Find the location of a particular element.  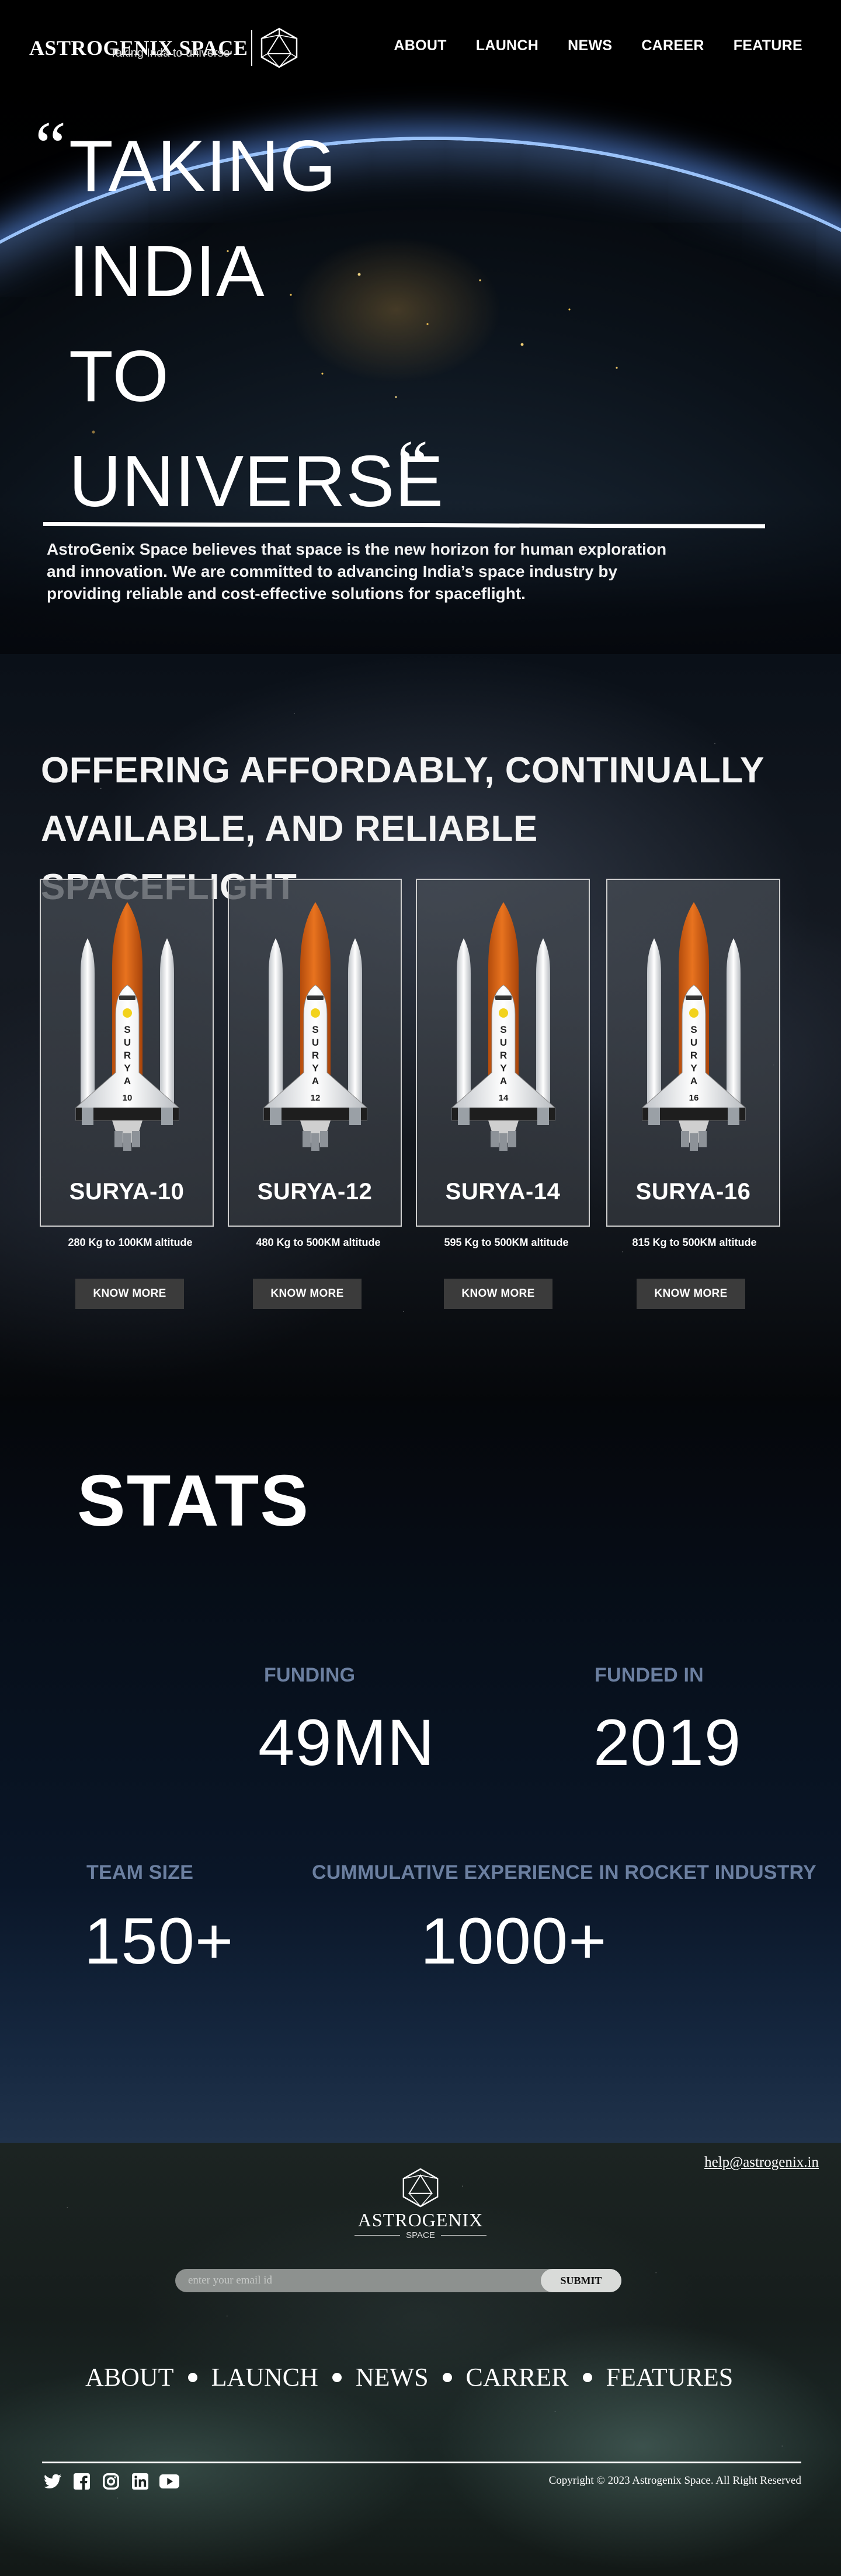

footer-logo: ASTROGENIX SPACE is located at coordinates (420, 2207).